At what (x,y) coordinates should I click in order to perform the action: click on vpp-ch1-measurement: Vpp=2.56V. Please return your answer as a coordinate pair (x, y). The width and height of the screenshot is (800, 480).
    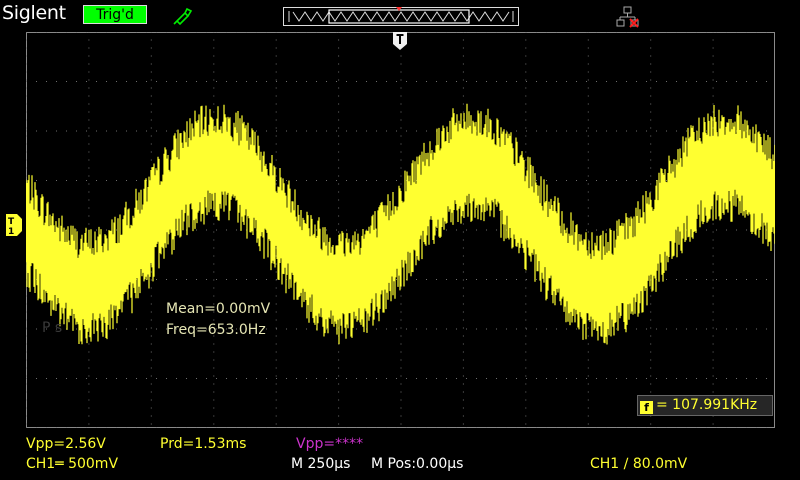
    Looking at the image, I should click on (66, 444).